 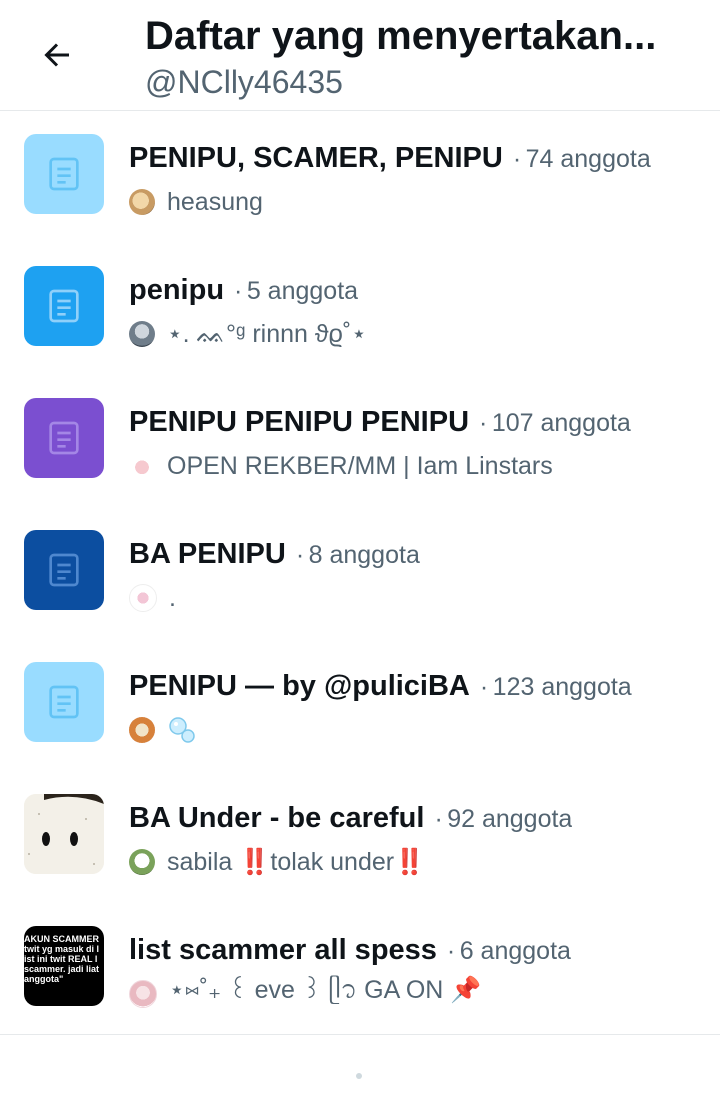 I want to click on list-name: list scammer all spess, so click(x=283, y=950).